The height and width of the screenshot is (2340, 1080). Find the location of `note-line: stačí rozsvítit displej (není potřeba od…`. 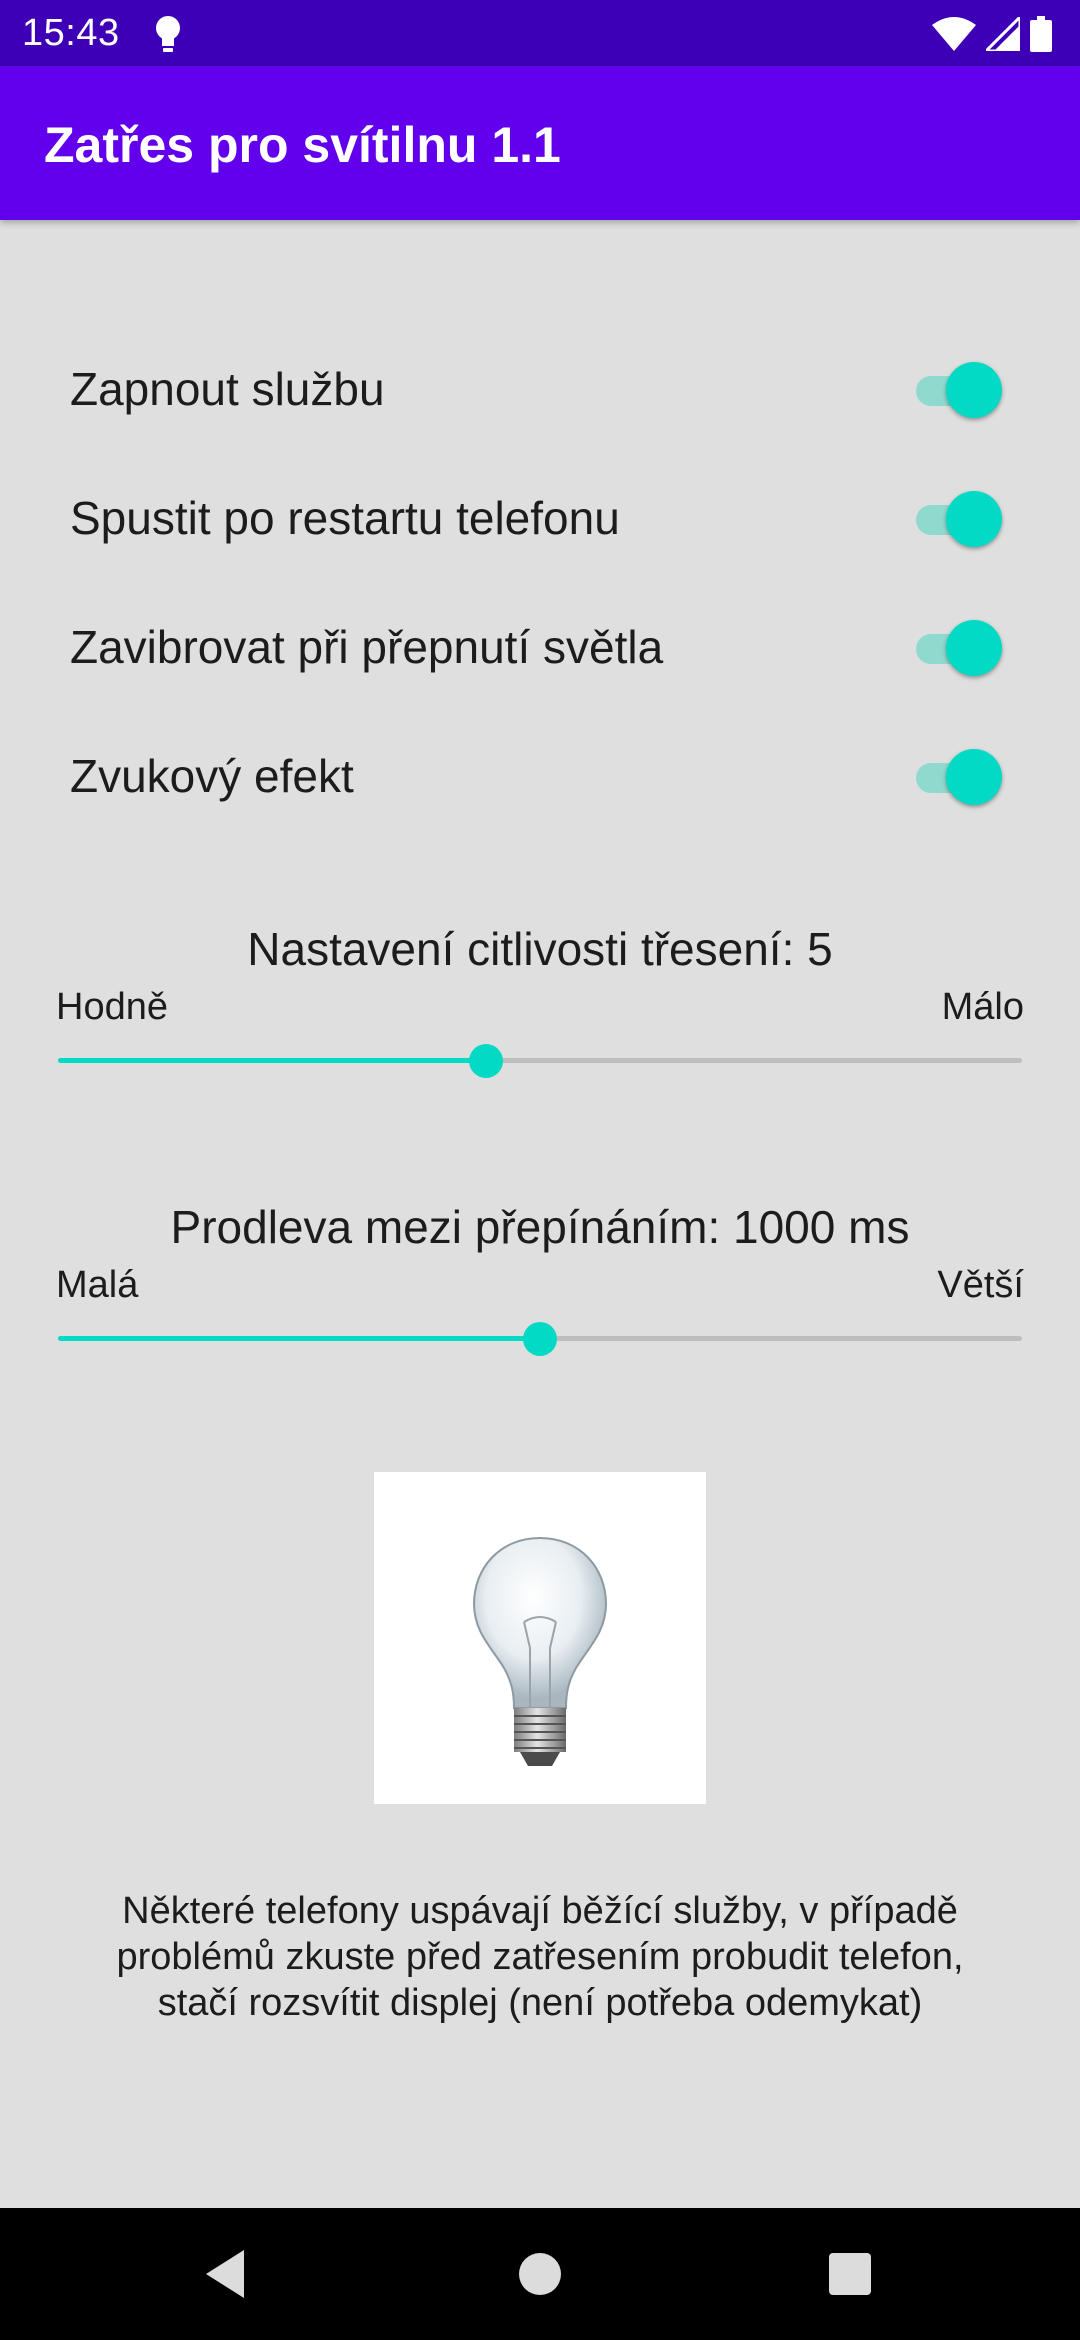

note-line: stačí rozsvítit displej (není potřeba od… is located at coordinates (540, 2003).